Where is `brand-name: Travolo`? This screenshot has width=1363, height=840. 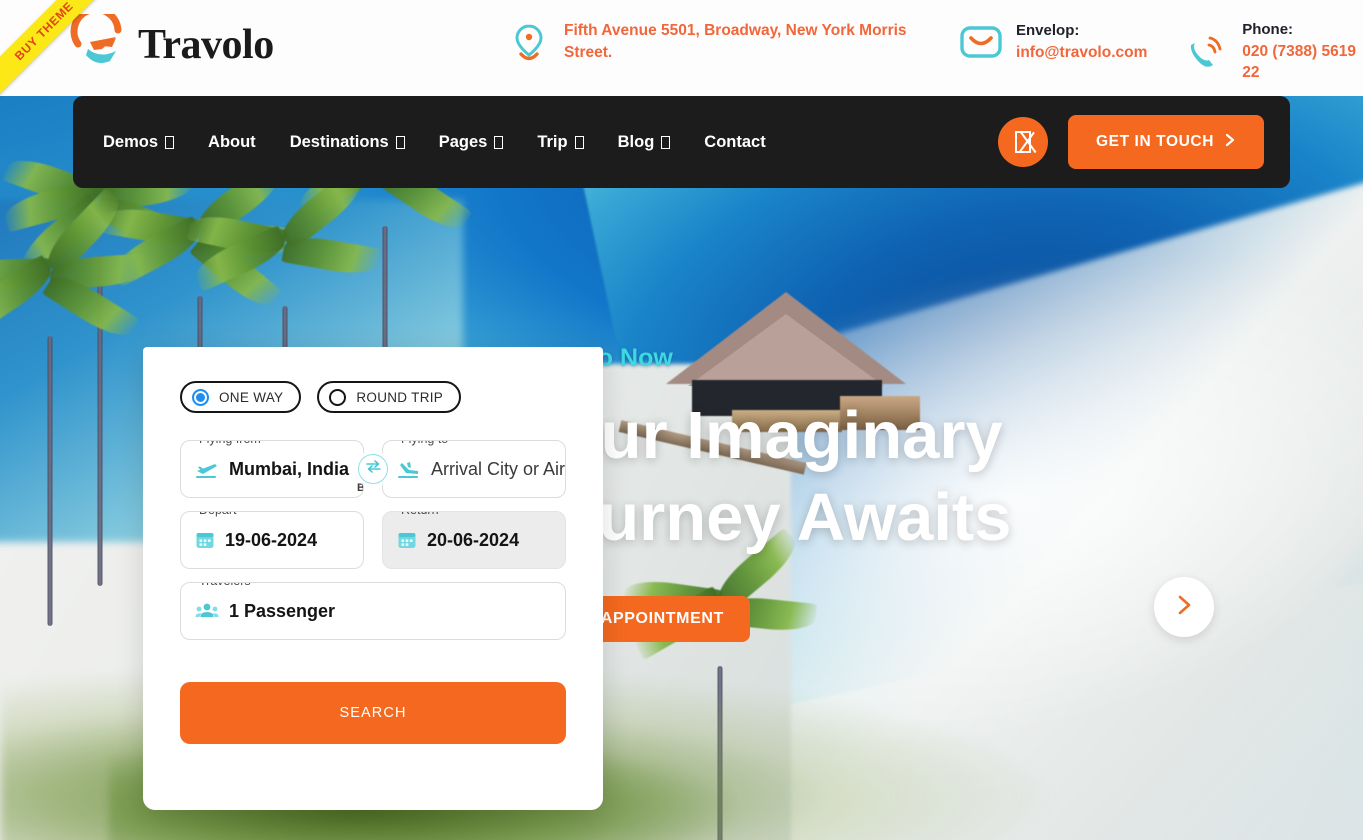 brand-name: Travolo is located at coordinates (206, 45).